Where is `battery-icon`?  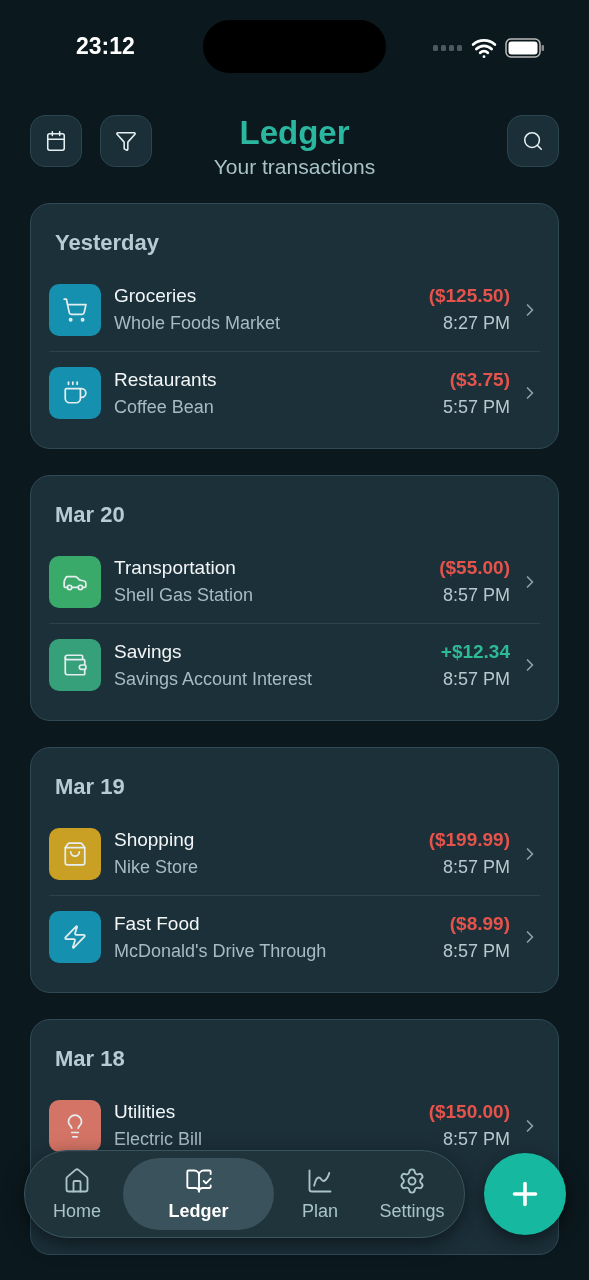 battery-icon is located at coordinates (525, 47).